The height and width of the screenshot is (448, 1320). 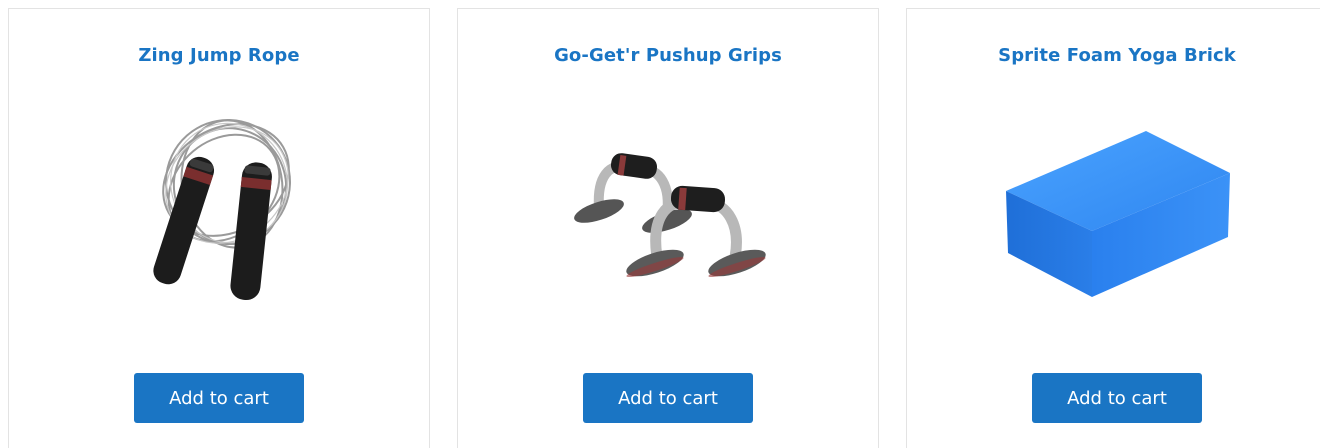 I want to click on product-title-link: Go-Get'r Pushup Grips, so click(x=668, y=55).